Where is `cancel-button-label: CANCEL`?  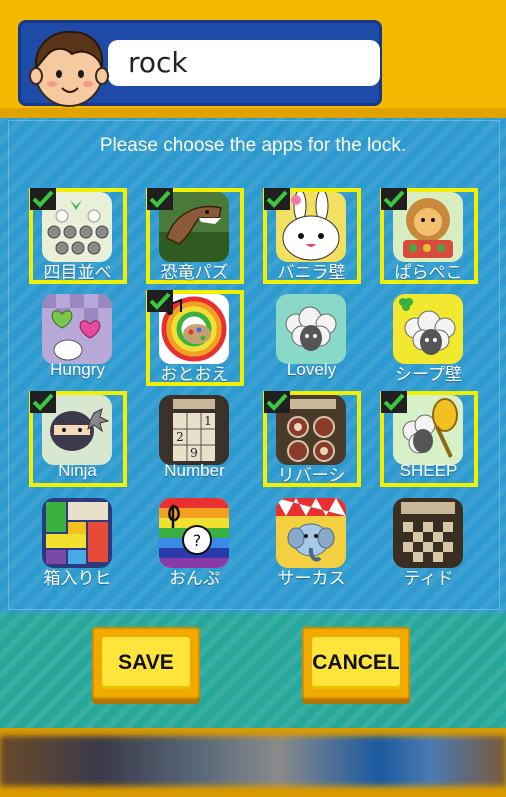
cancel-button-label: CANCEL is located at coordinates (356, 663).